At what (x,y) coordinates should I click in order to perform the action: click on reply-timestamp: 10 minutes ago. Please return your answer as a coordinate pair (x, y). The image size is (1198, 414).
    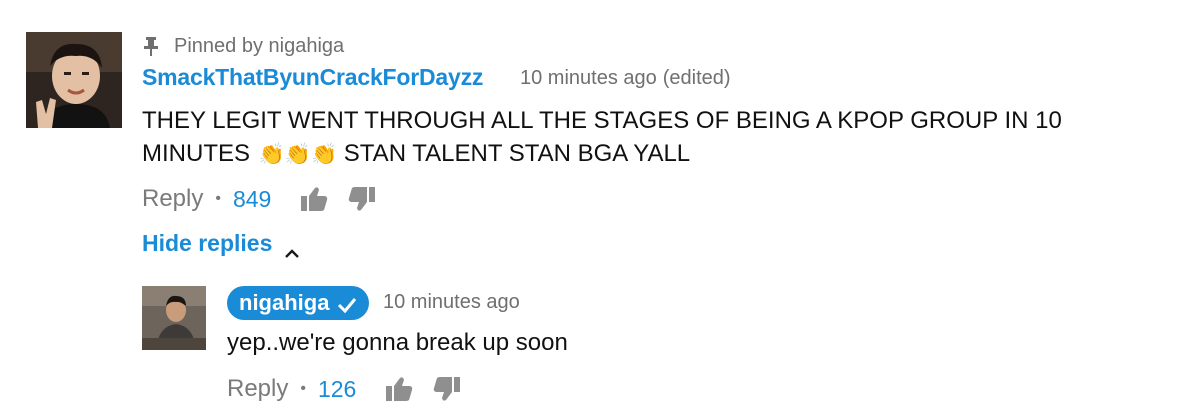
    Looking at the image, I should click on (451, 302).